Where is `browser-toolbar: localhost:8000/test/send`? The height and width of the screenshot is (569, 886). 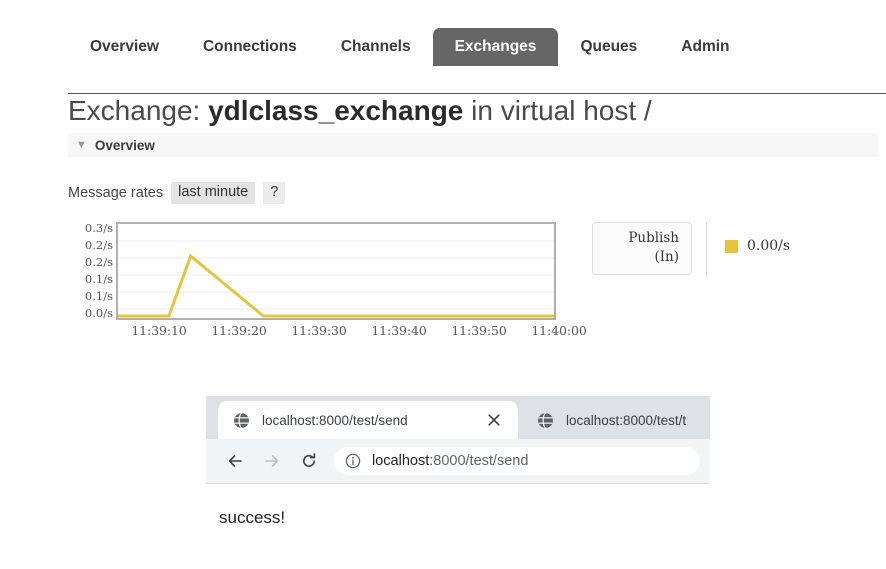 browser-toolbar: localhost:8000/test/send is located at coordinates (458, 461).